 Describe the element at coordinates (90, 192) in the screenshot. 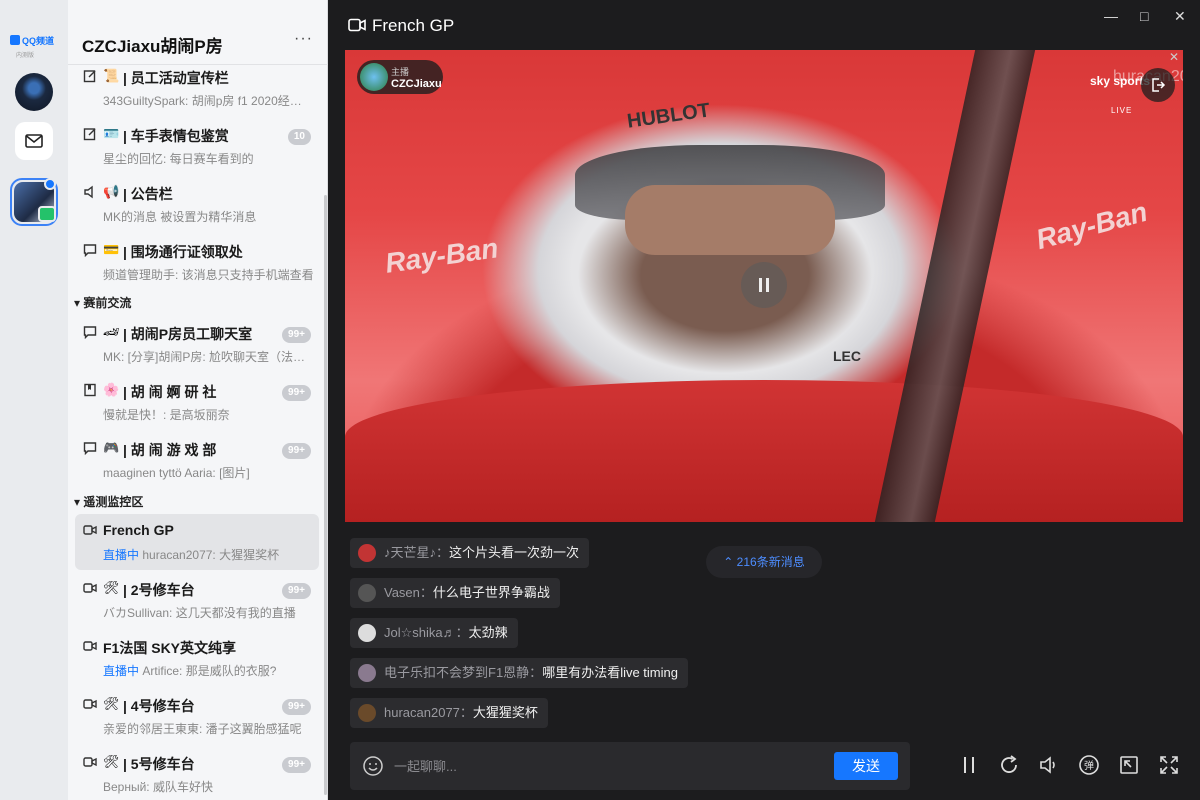

I see `speaker-icon` at that location.